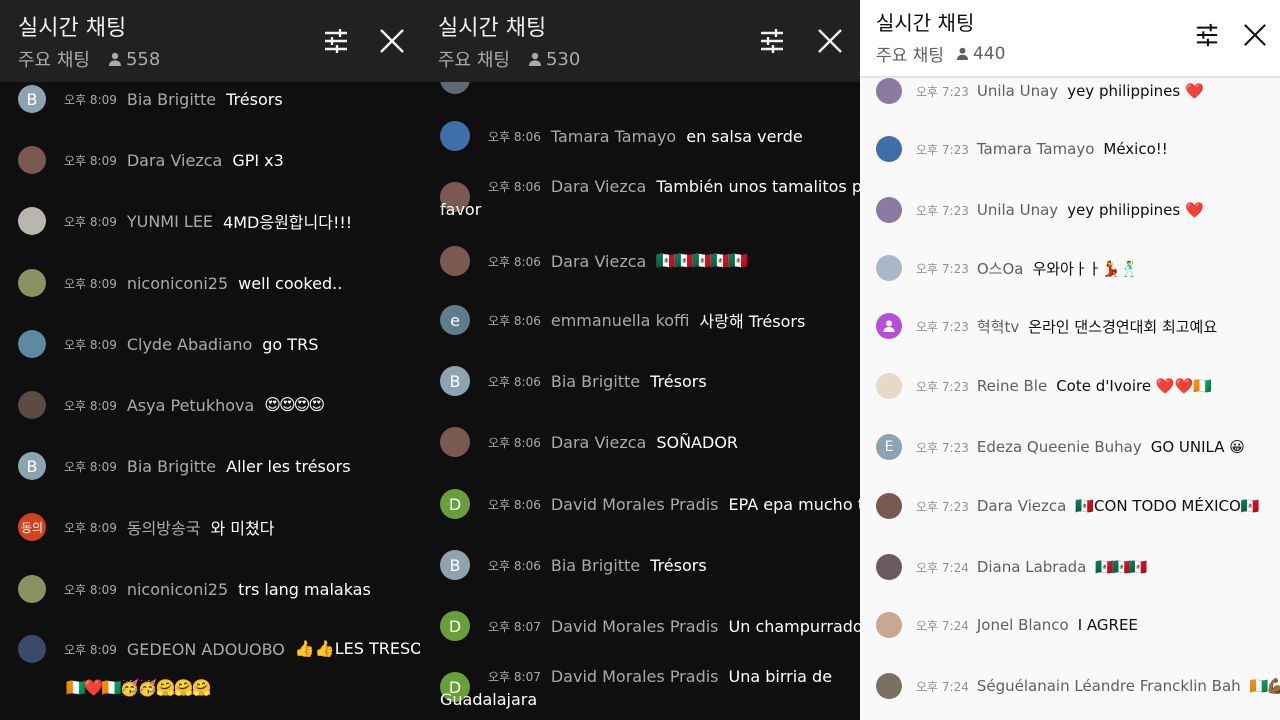 The width and height of the screenshot is (1280, 720). I want to click on chat-message: 오후 8:09 GEDEON ADOUOBO 👍👍LES TRESORS, so click(219, 649).